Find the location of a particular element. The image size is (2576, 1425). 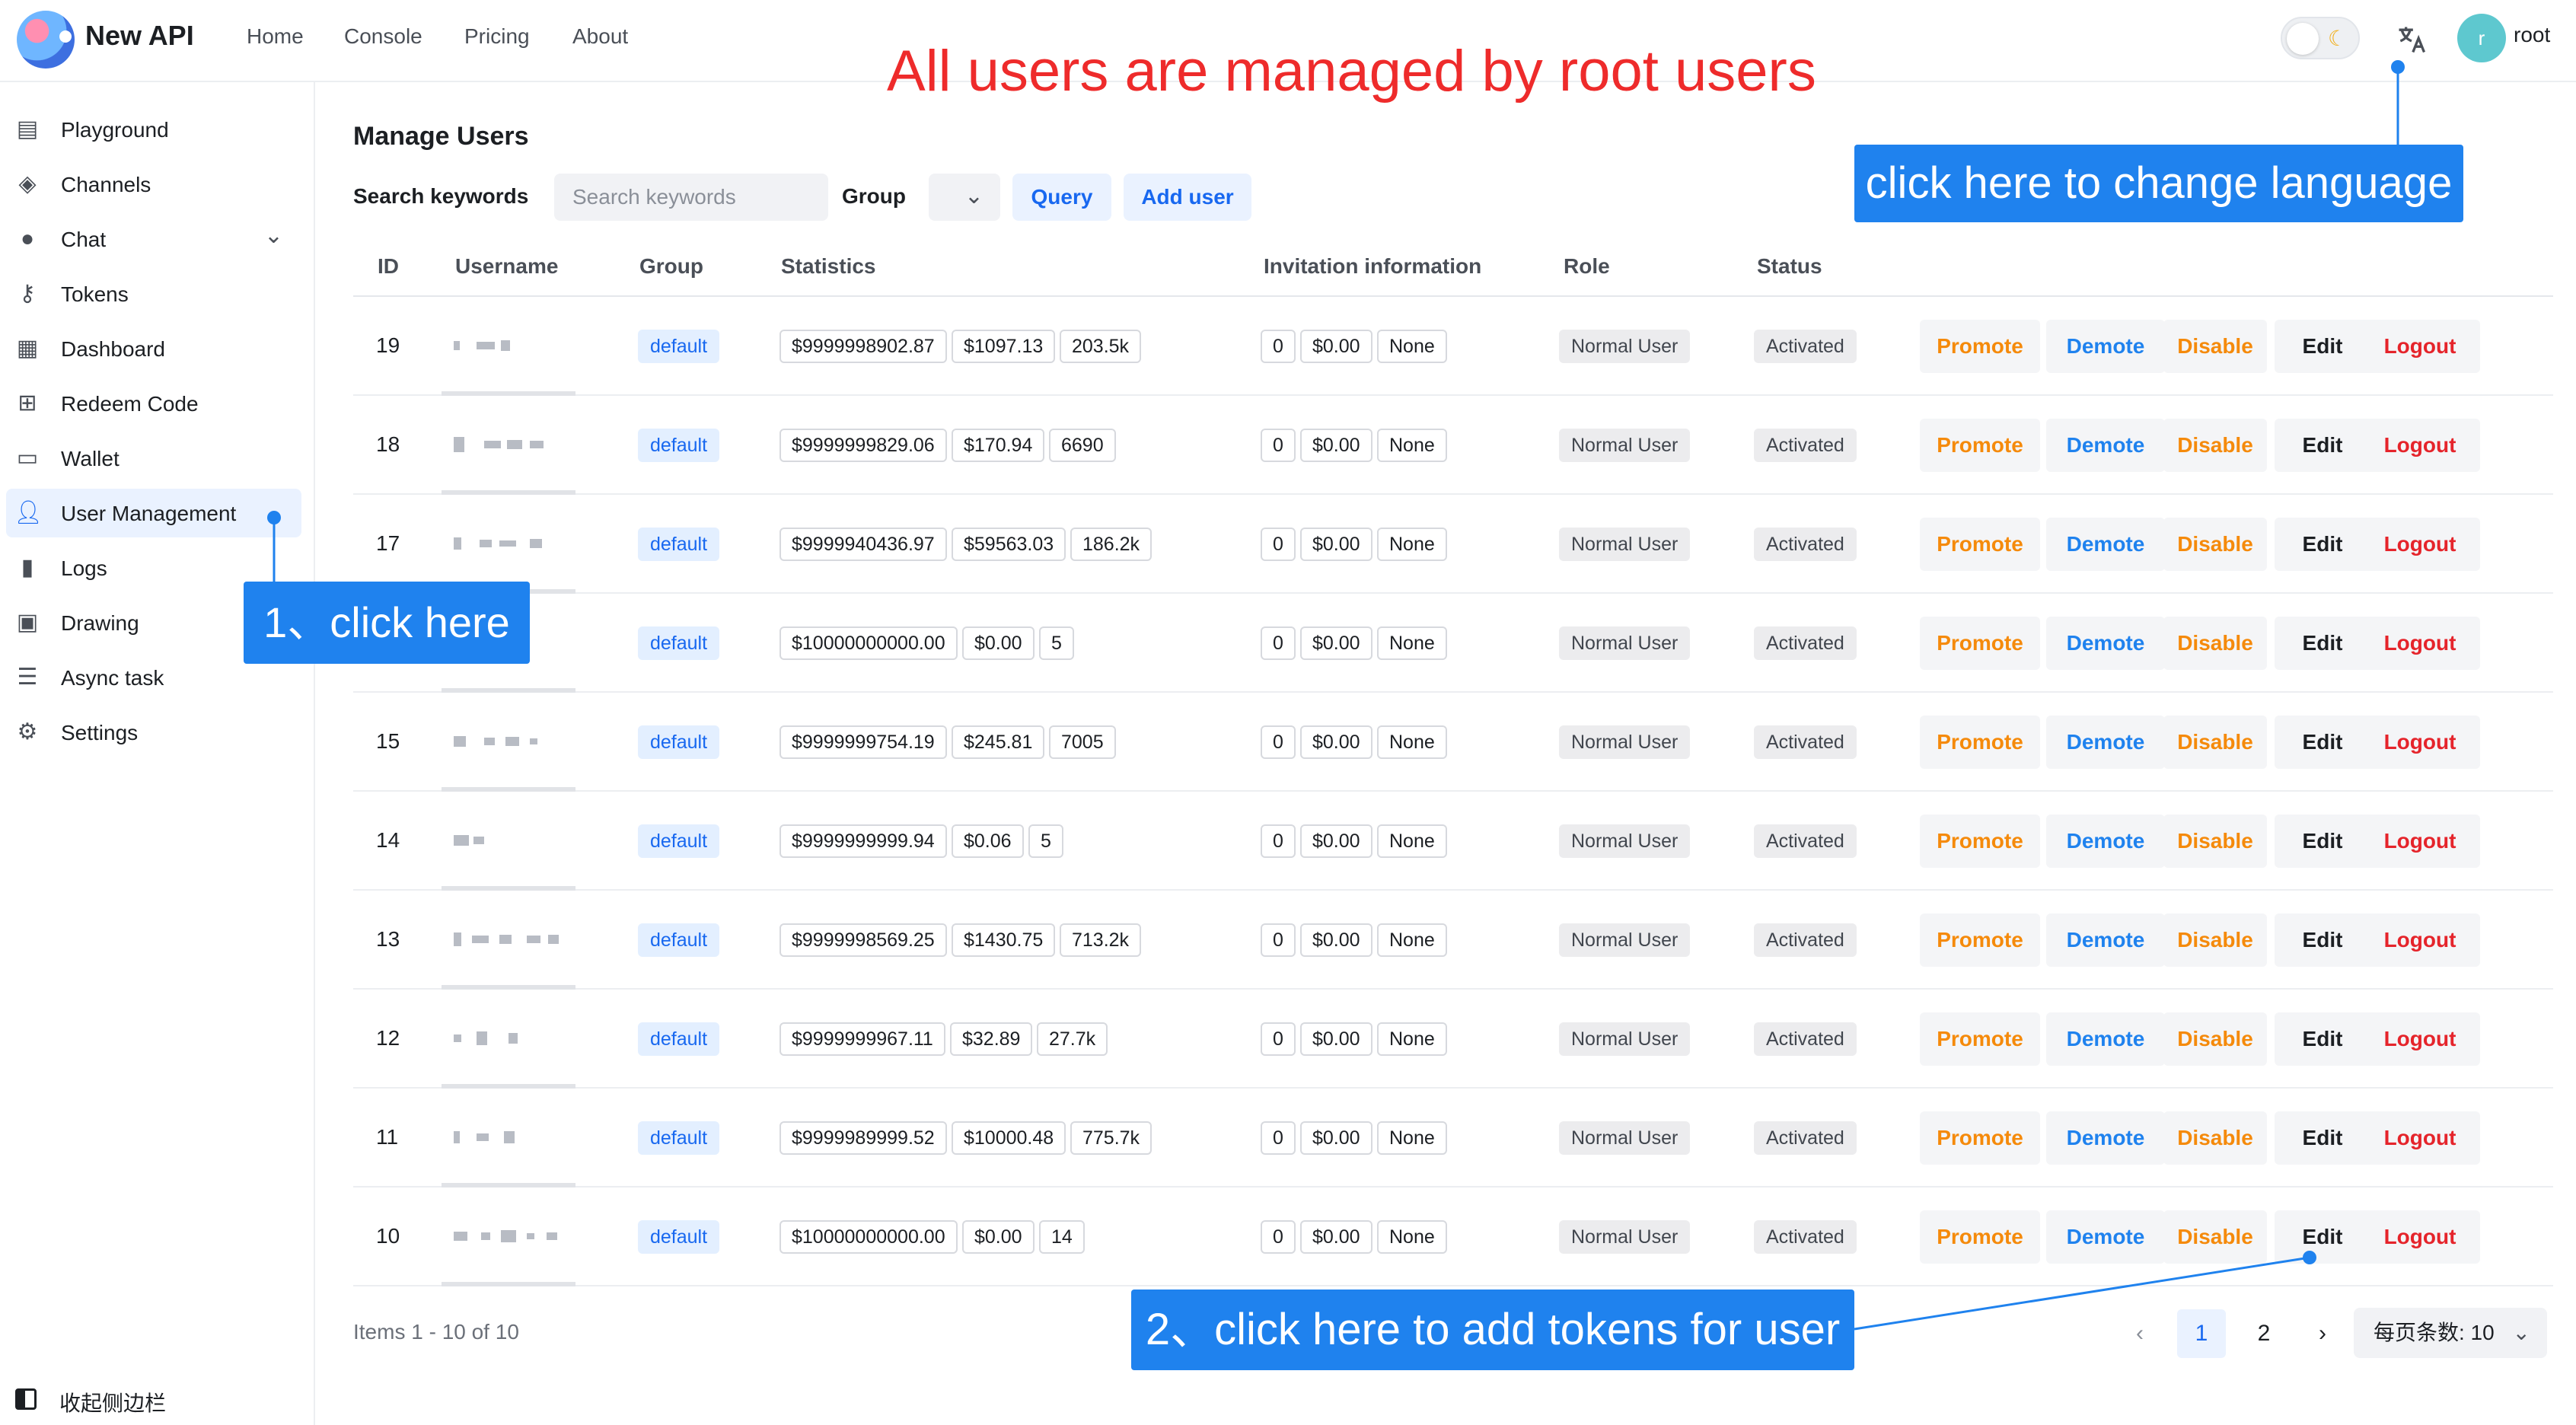

invite-by-tag: None is located at coordinates (1412, 1039).